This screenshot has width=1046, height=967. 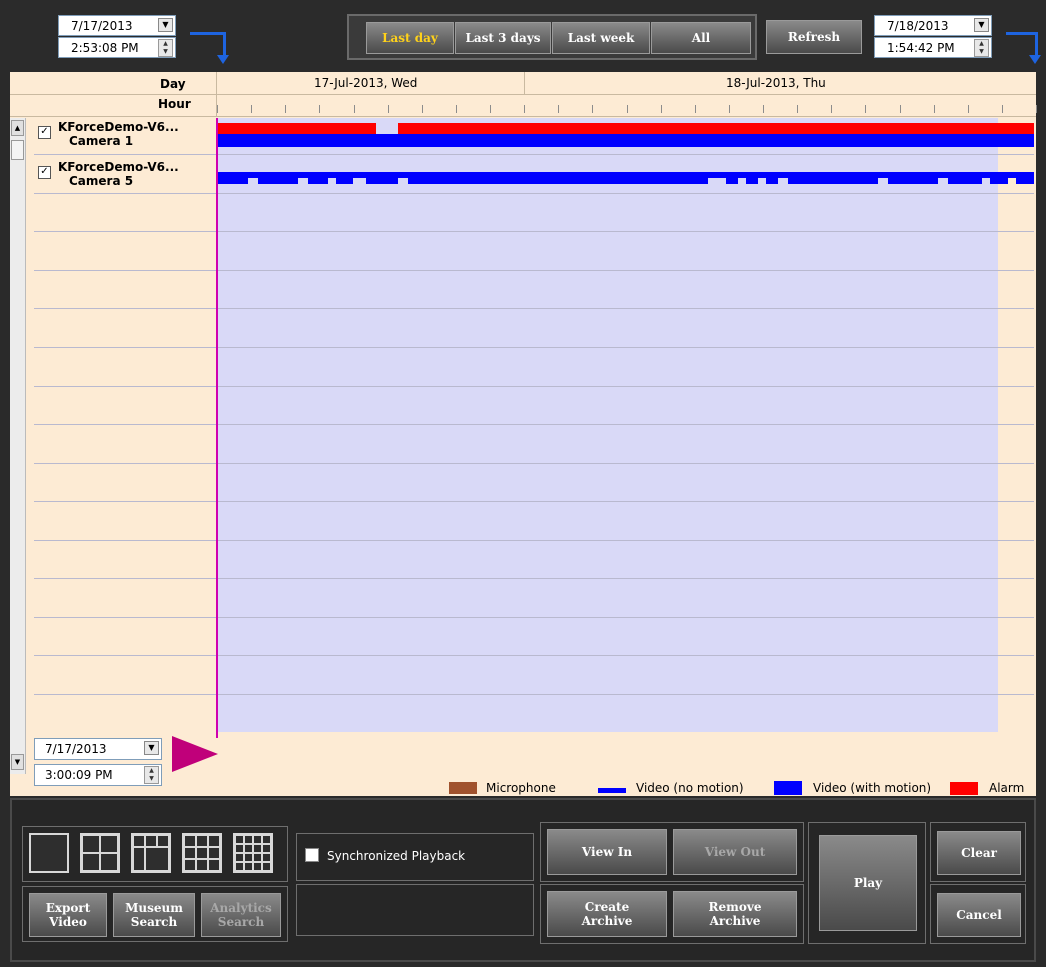 I want to click on header-row-divider, so click(x=523, y=94).